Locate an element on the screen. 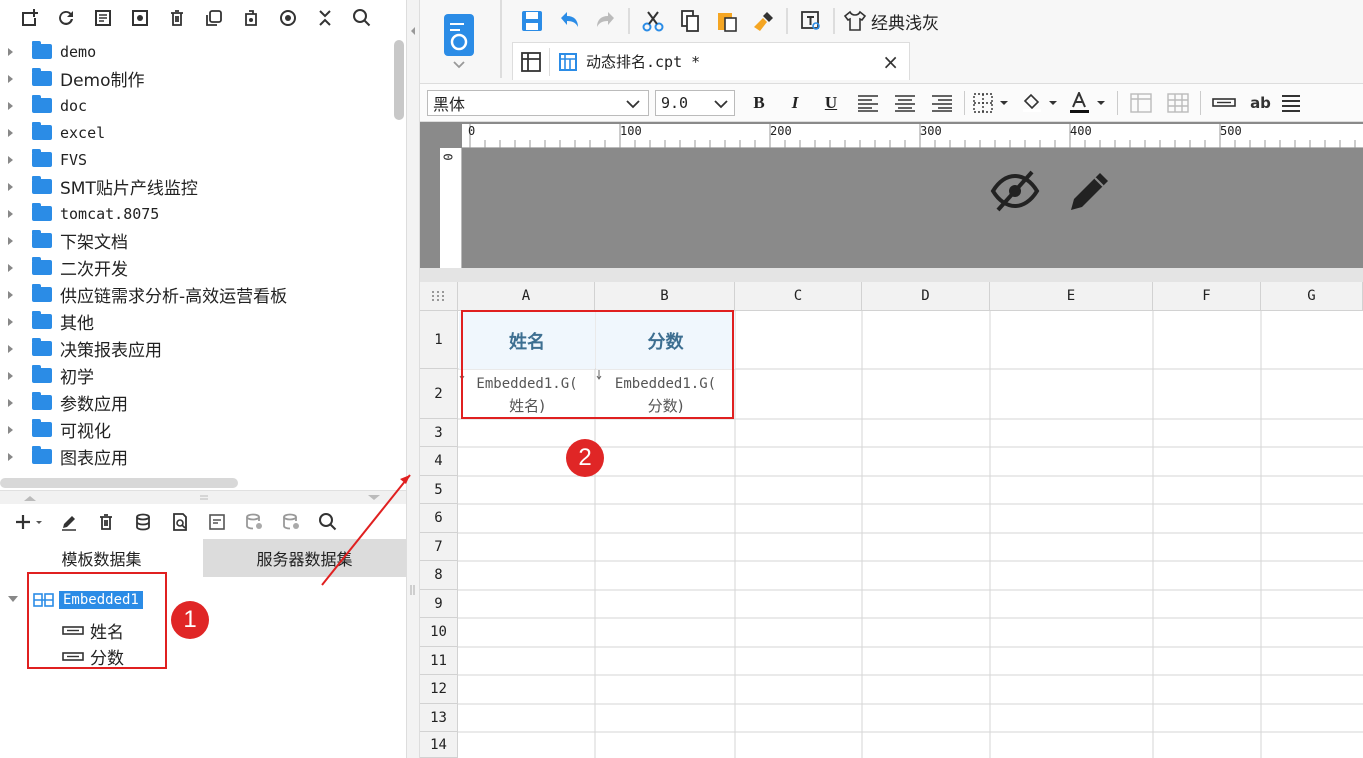 The width and height of the screenshot is (1363, 758). close-tab-button: × is located at coordinates (890, 62).